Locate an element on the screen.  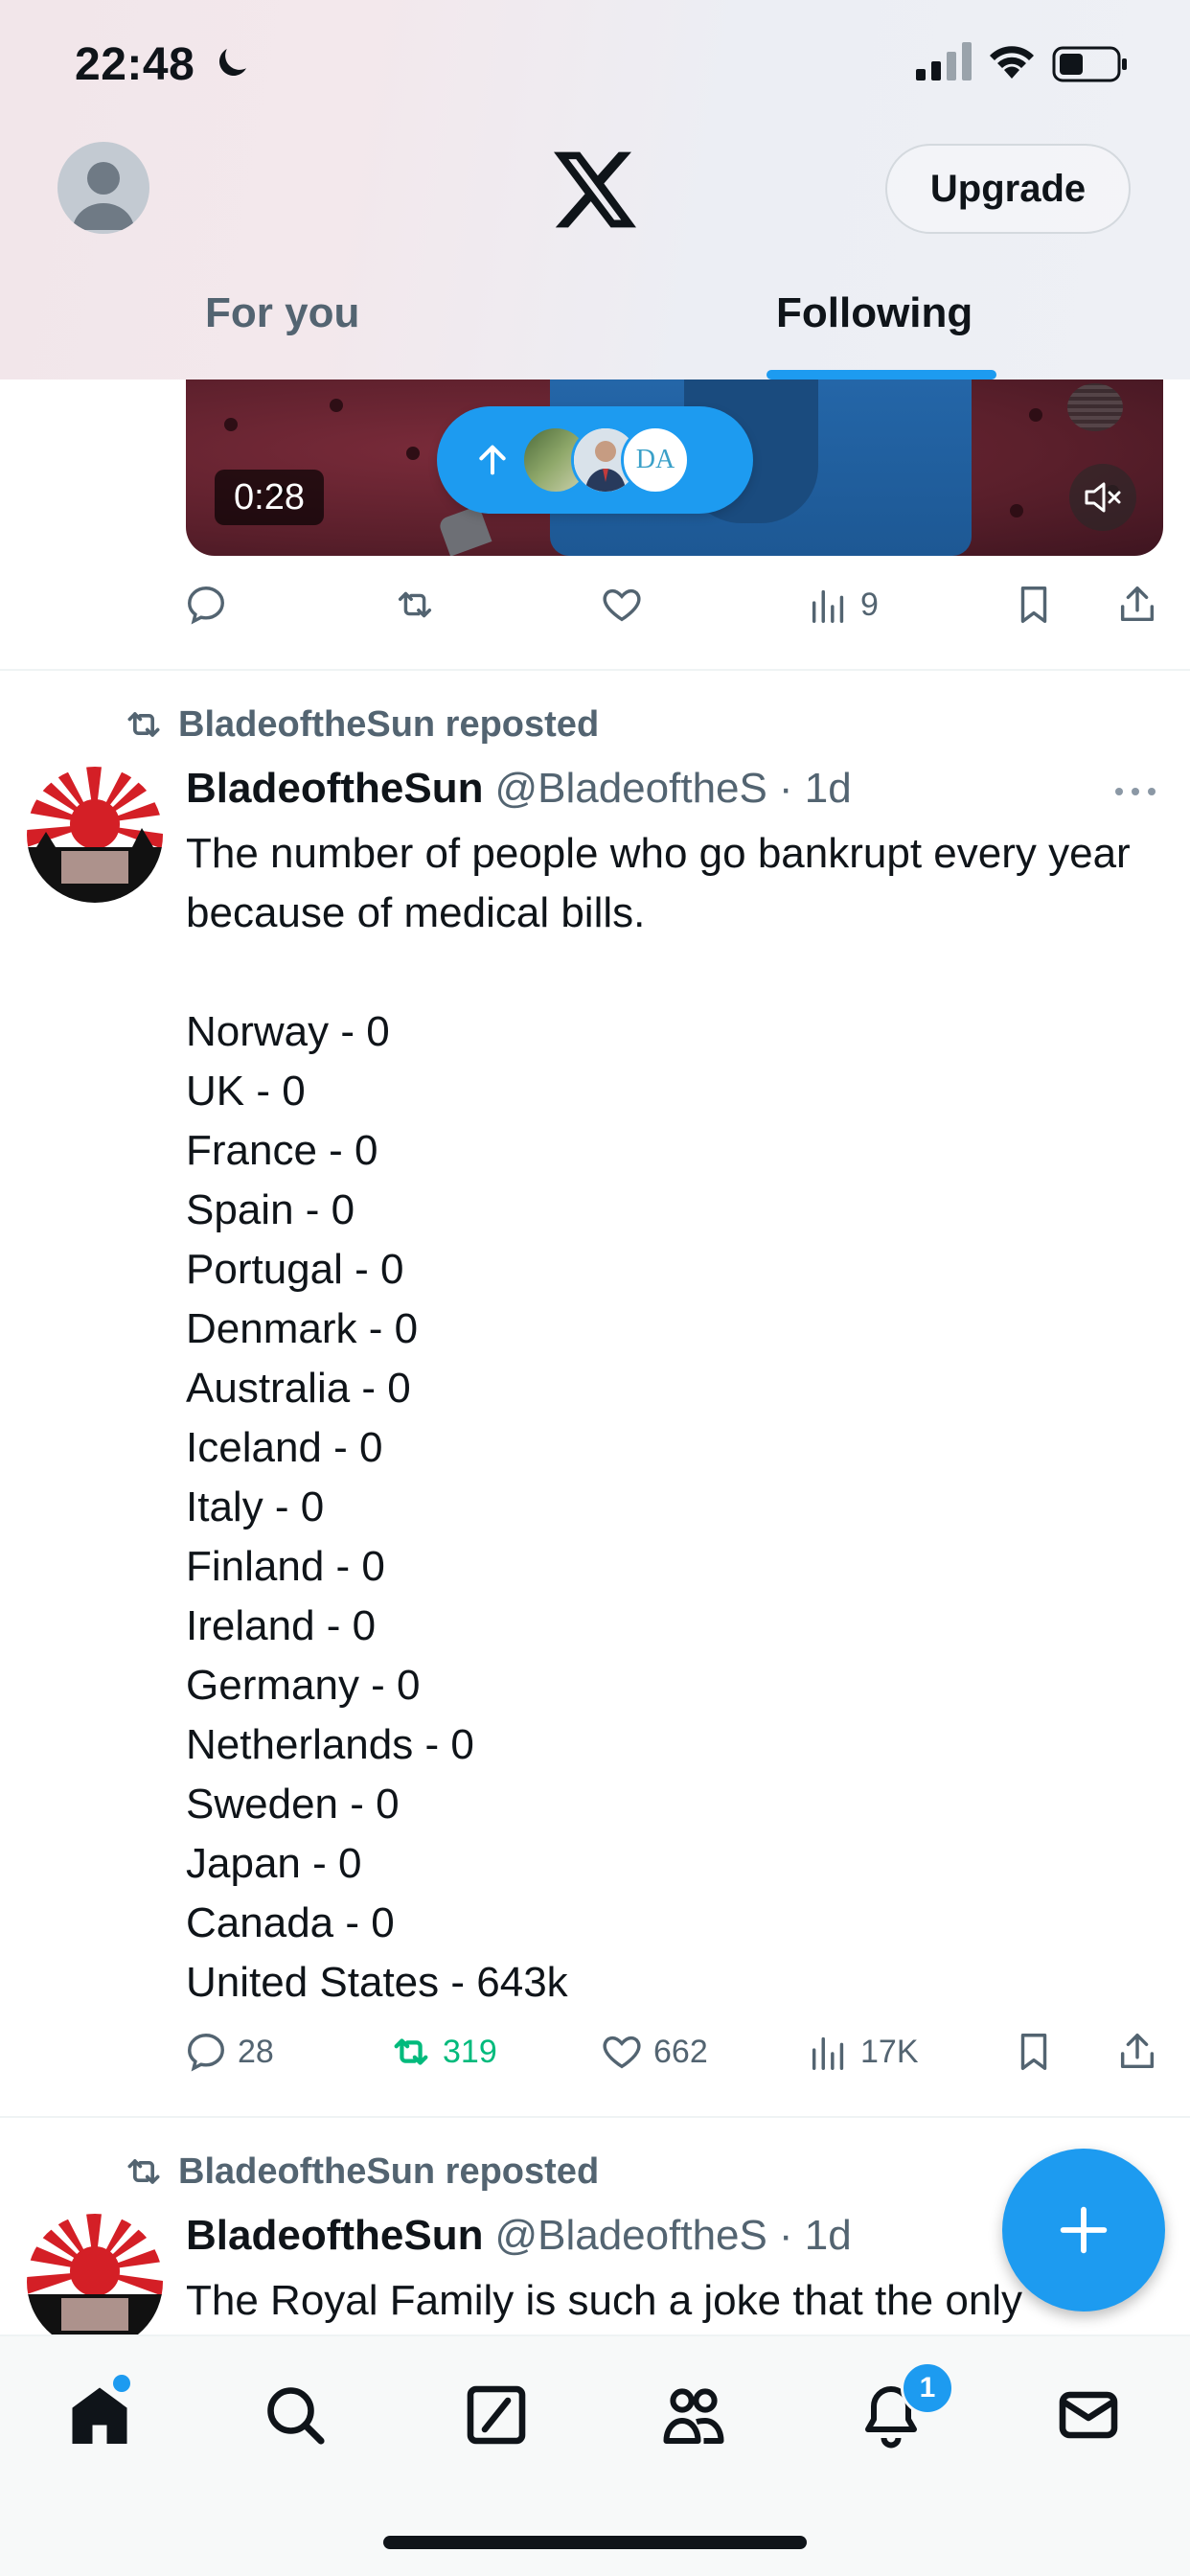
more-options-icon is located at coordinates (1135, 791).